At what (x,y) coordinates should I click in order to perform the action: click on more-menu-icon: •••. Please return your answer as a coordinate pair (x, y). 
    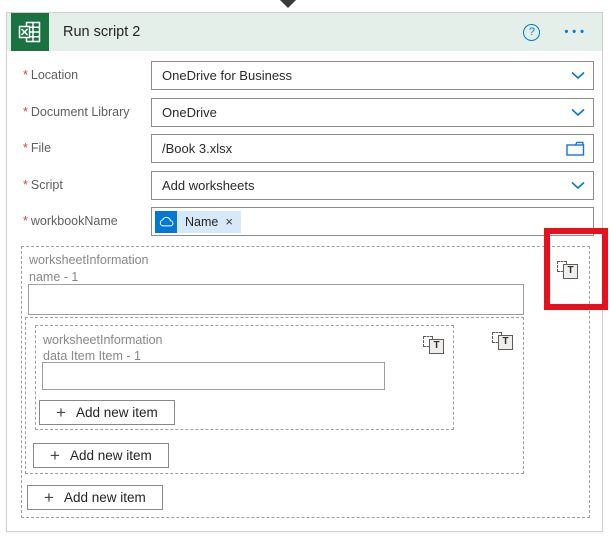
    Looking at the image, I should click on (576, 32).